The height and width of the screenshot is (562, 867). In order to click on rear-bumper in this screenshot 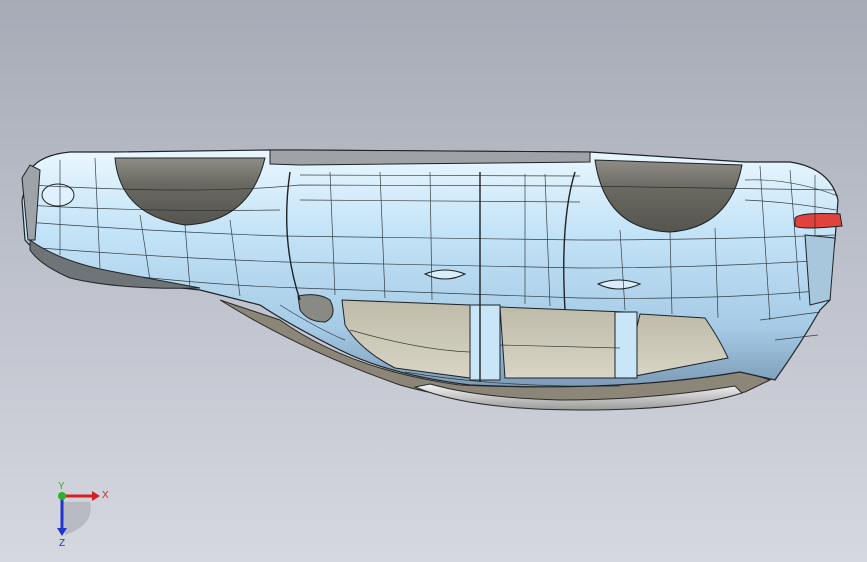, I will do `click(820, 270)`.